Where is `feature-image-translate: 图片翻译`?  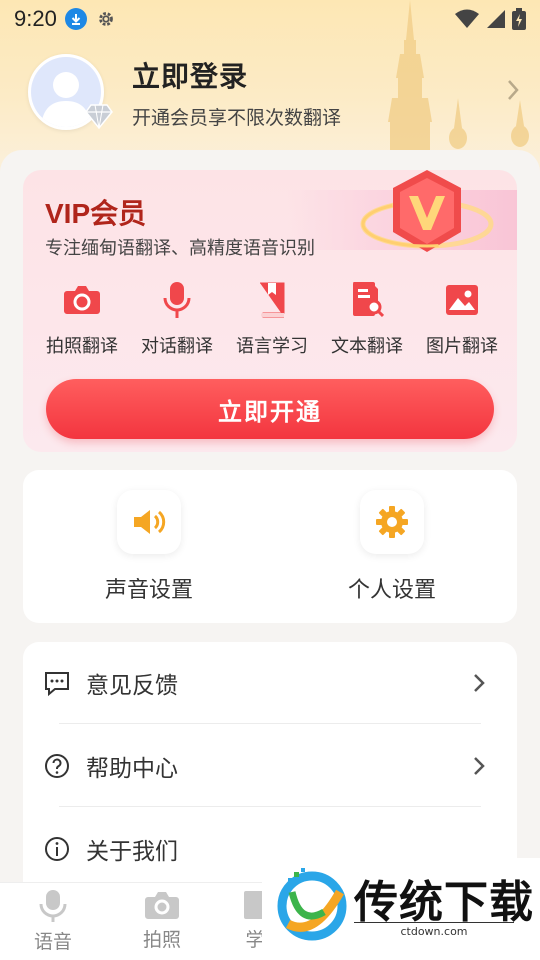
feature-image-translate: 图片翻译 is located at coordinates (462, 319).